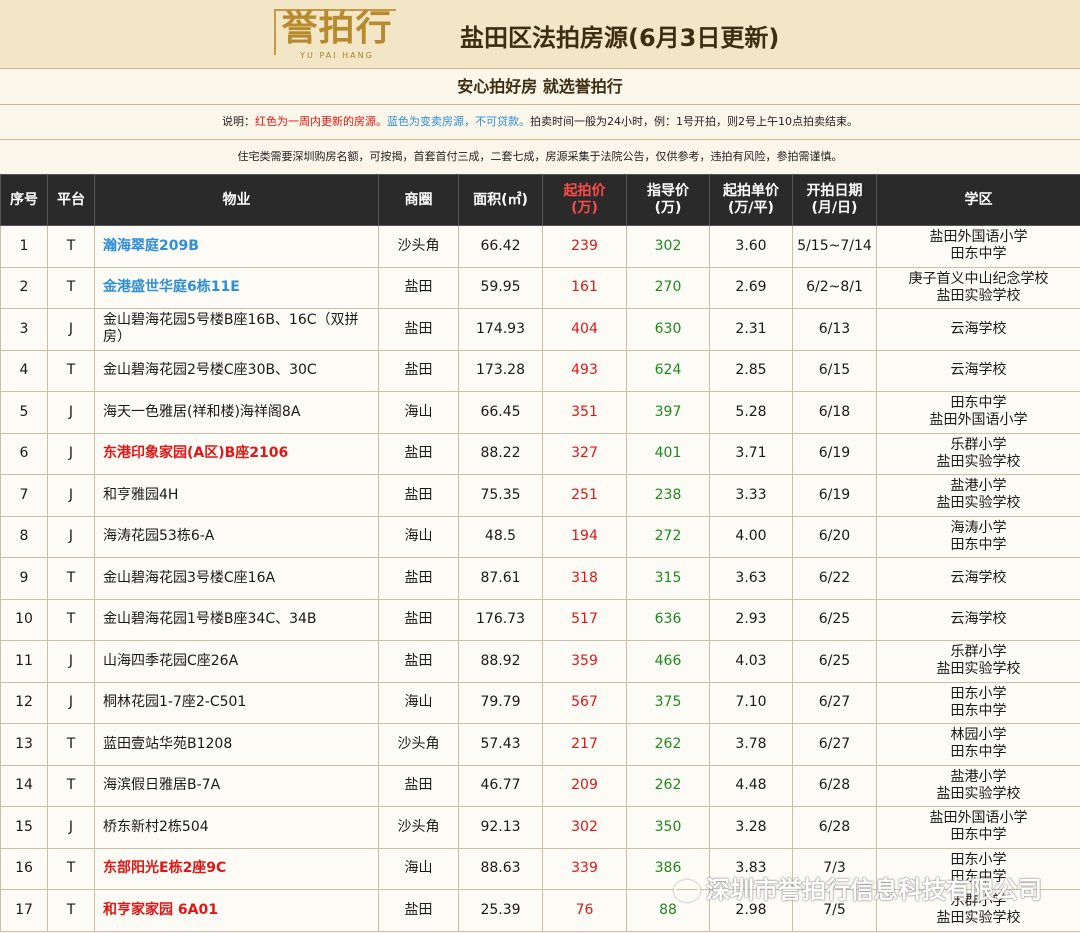 The image size is (1080, 933). Describe the element at coordinates (834, 536) in the screenshot. I see `cell-date: 6/20` at that location.